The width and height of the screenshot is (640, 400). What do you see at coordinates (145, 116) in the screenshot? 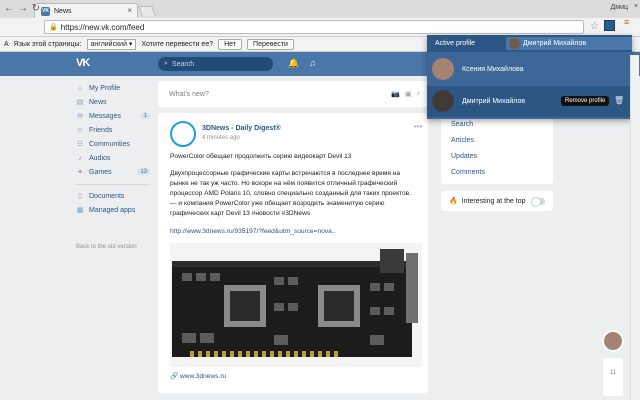
I see `messages-count-badge: 1` at bounding box center [145, 116].